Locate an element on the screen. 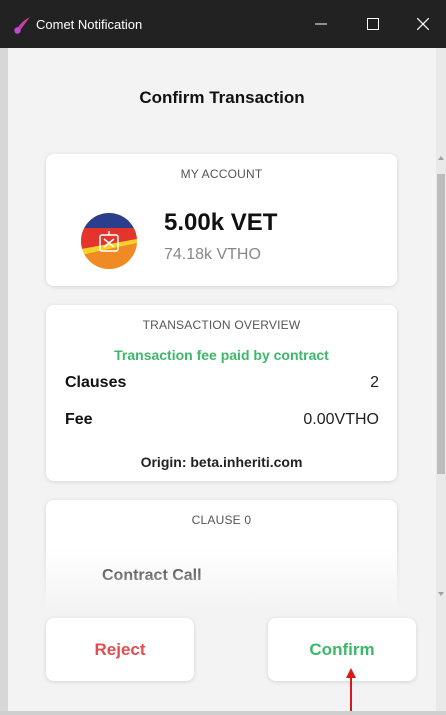 The width and height of the screenshot is (446, 715). reject-button: Reject is located at coordinates (120, 649).